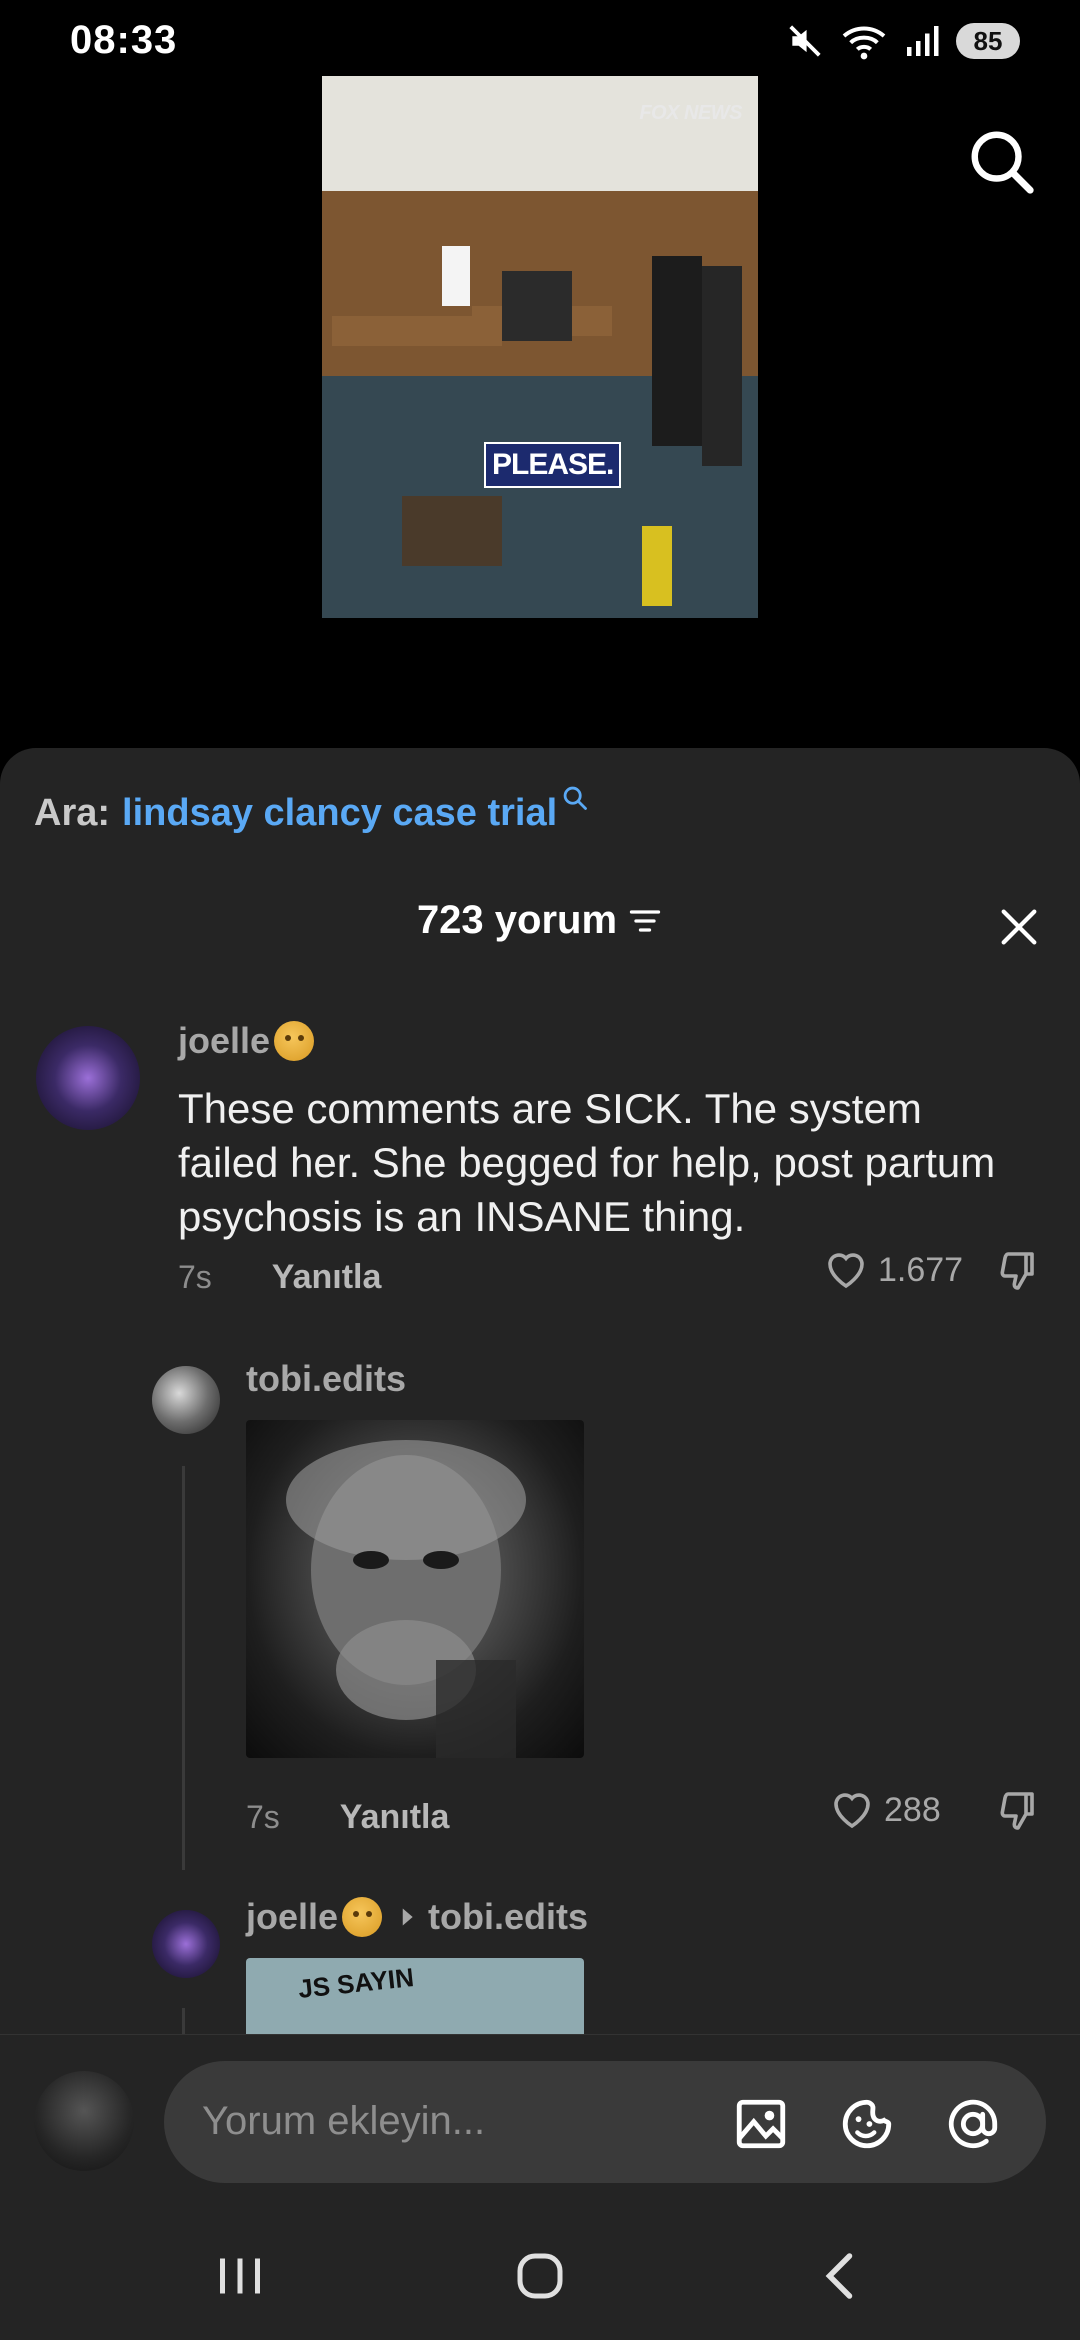 This screenshot has height=2340, width=1080. What do you see at coordinates (921, 1269) in the screenshot?
I see `like-count: 1.677` at bounding box center [921, 1269].